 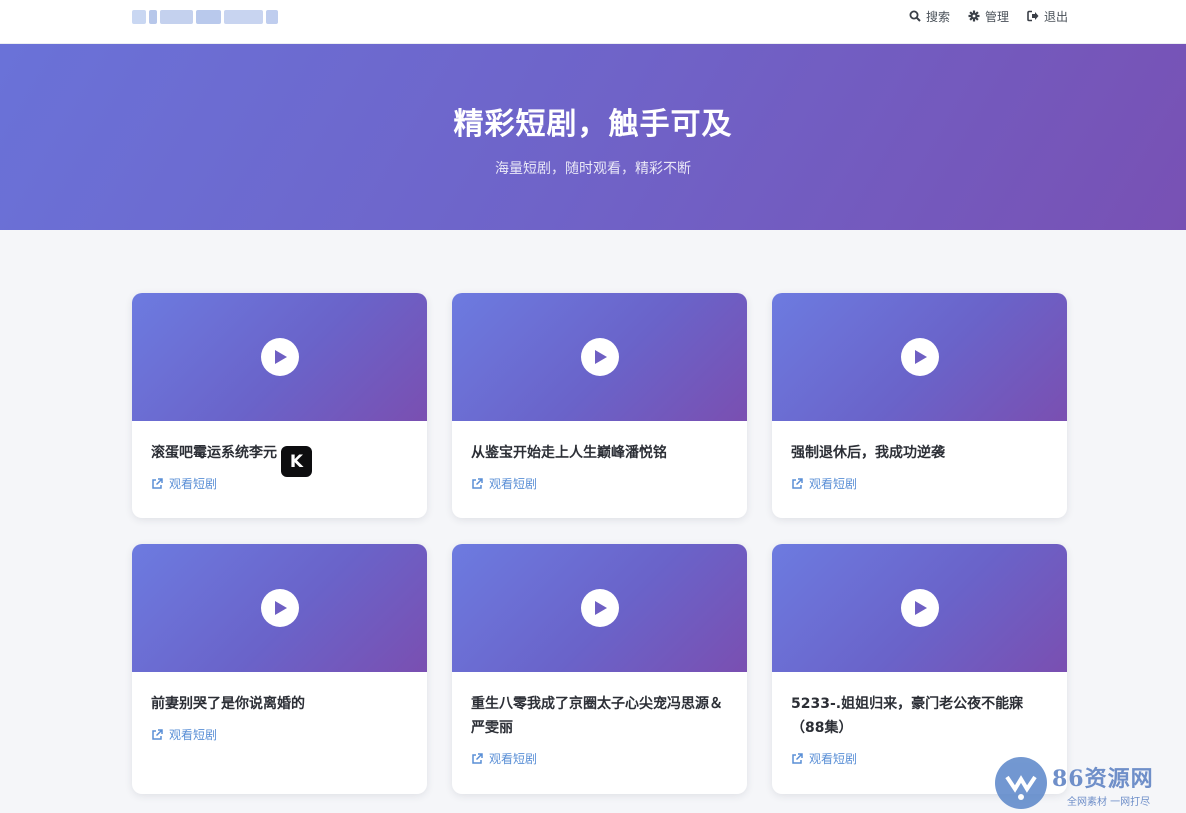 What do you see at coordinates (280, 704) in the screenshot?
I see `card-title: 前妻别哭了是你说离婚的` at bounding box center [280, 704].